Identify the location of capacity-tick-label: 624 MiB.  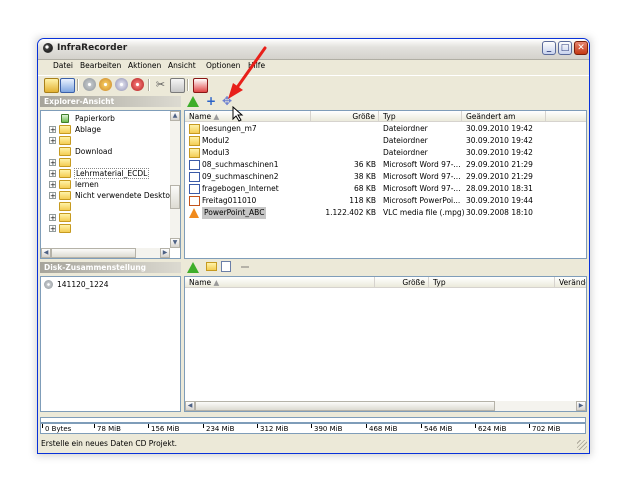
(490, 428).